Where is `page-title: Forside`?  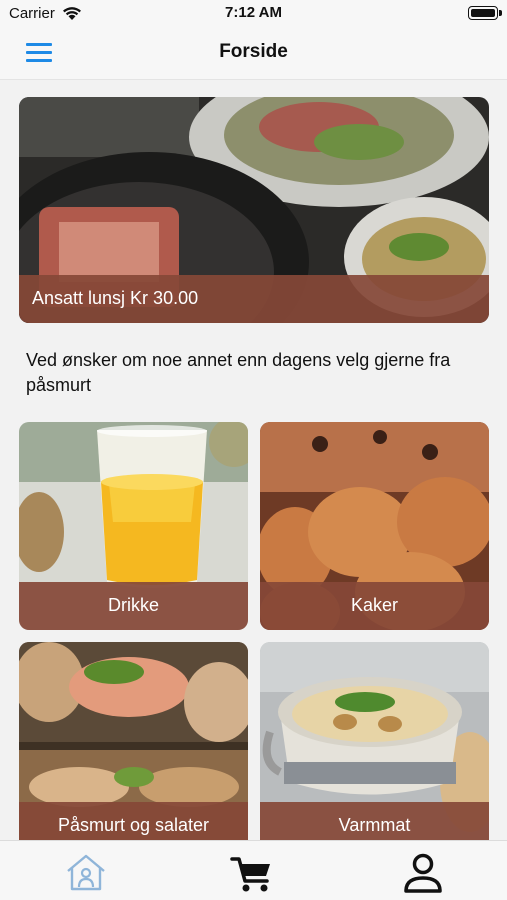 page-title: Forside is located at coordinates (253, 51).